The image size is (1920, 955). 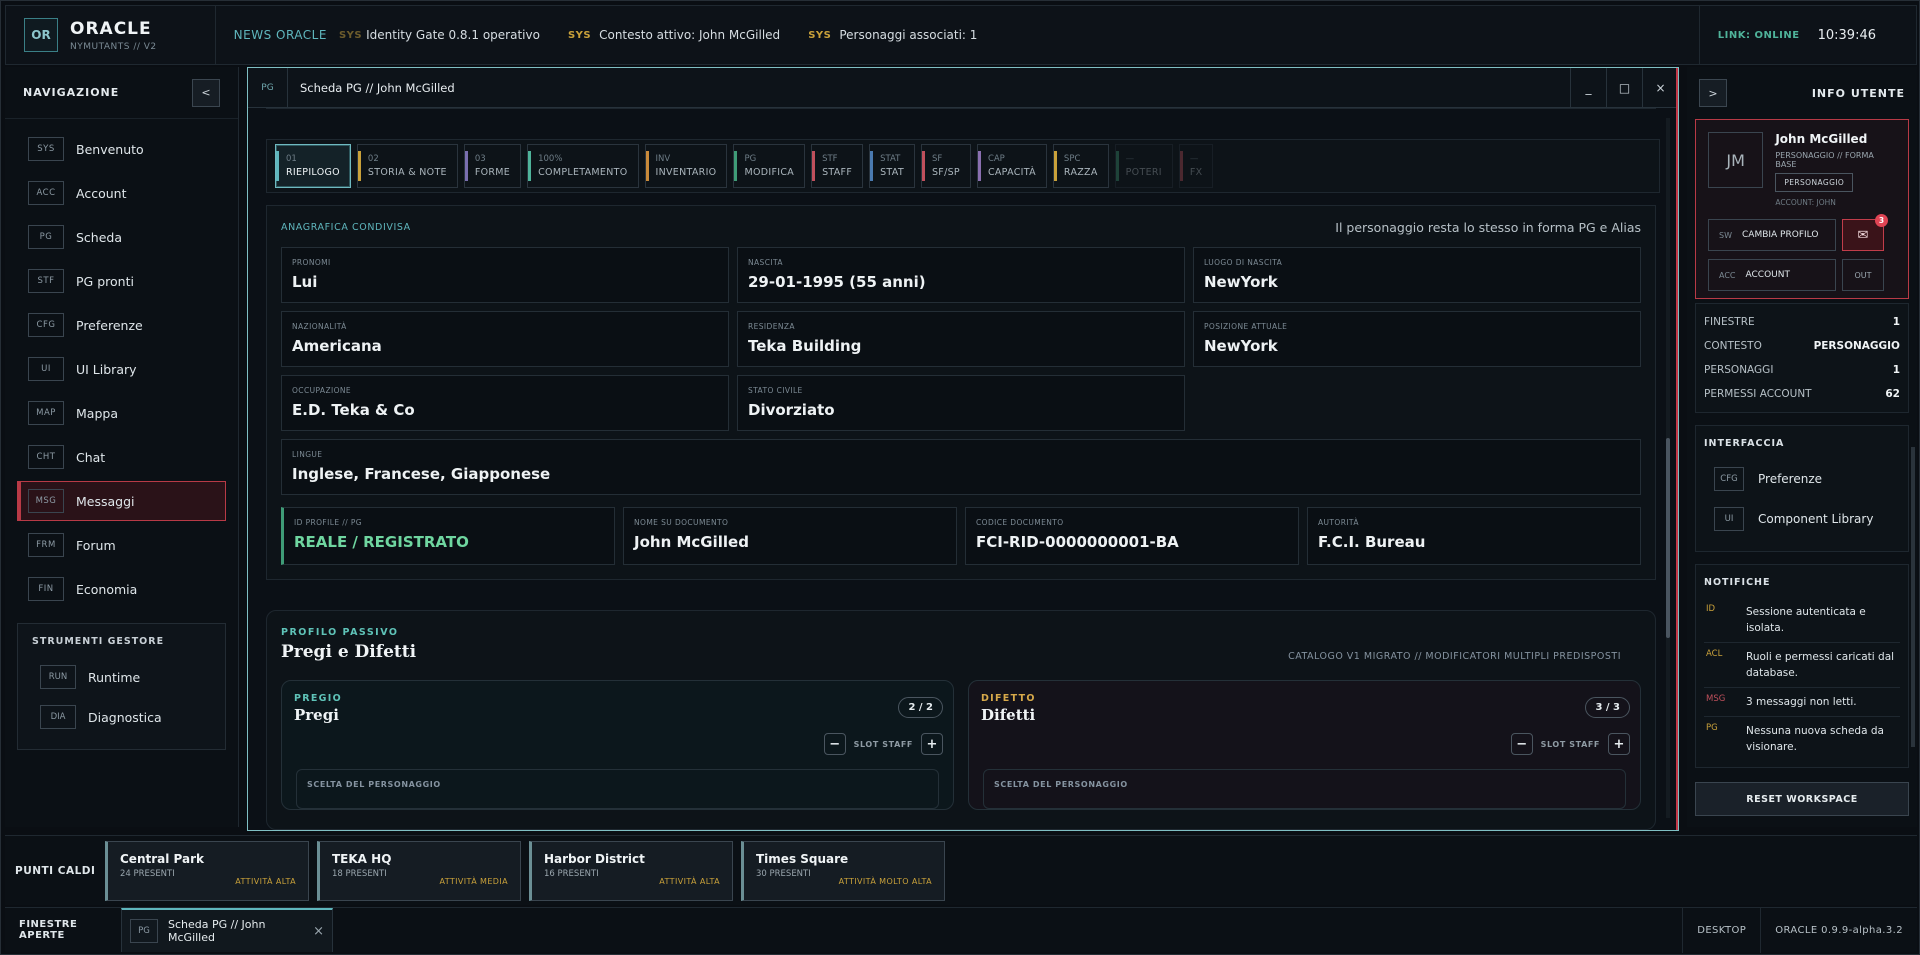 I want to click on field-value: John McGilled, so click(x=691, y=542).